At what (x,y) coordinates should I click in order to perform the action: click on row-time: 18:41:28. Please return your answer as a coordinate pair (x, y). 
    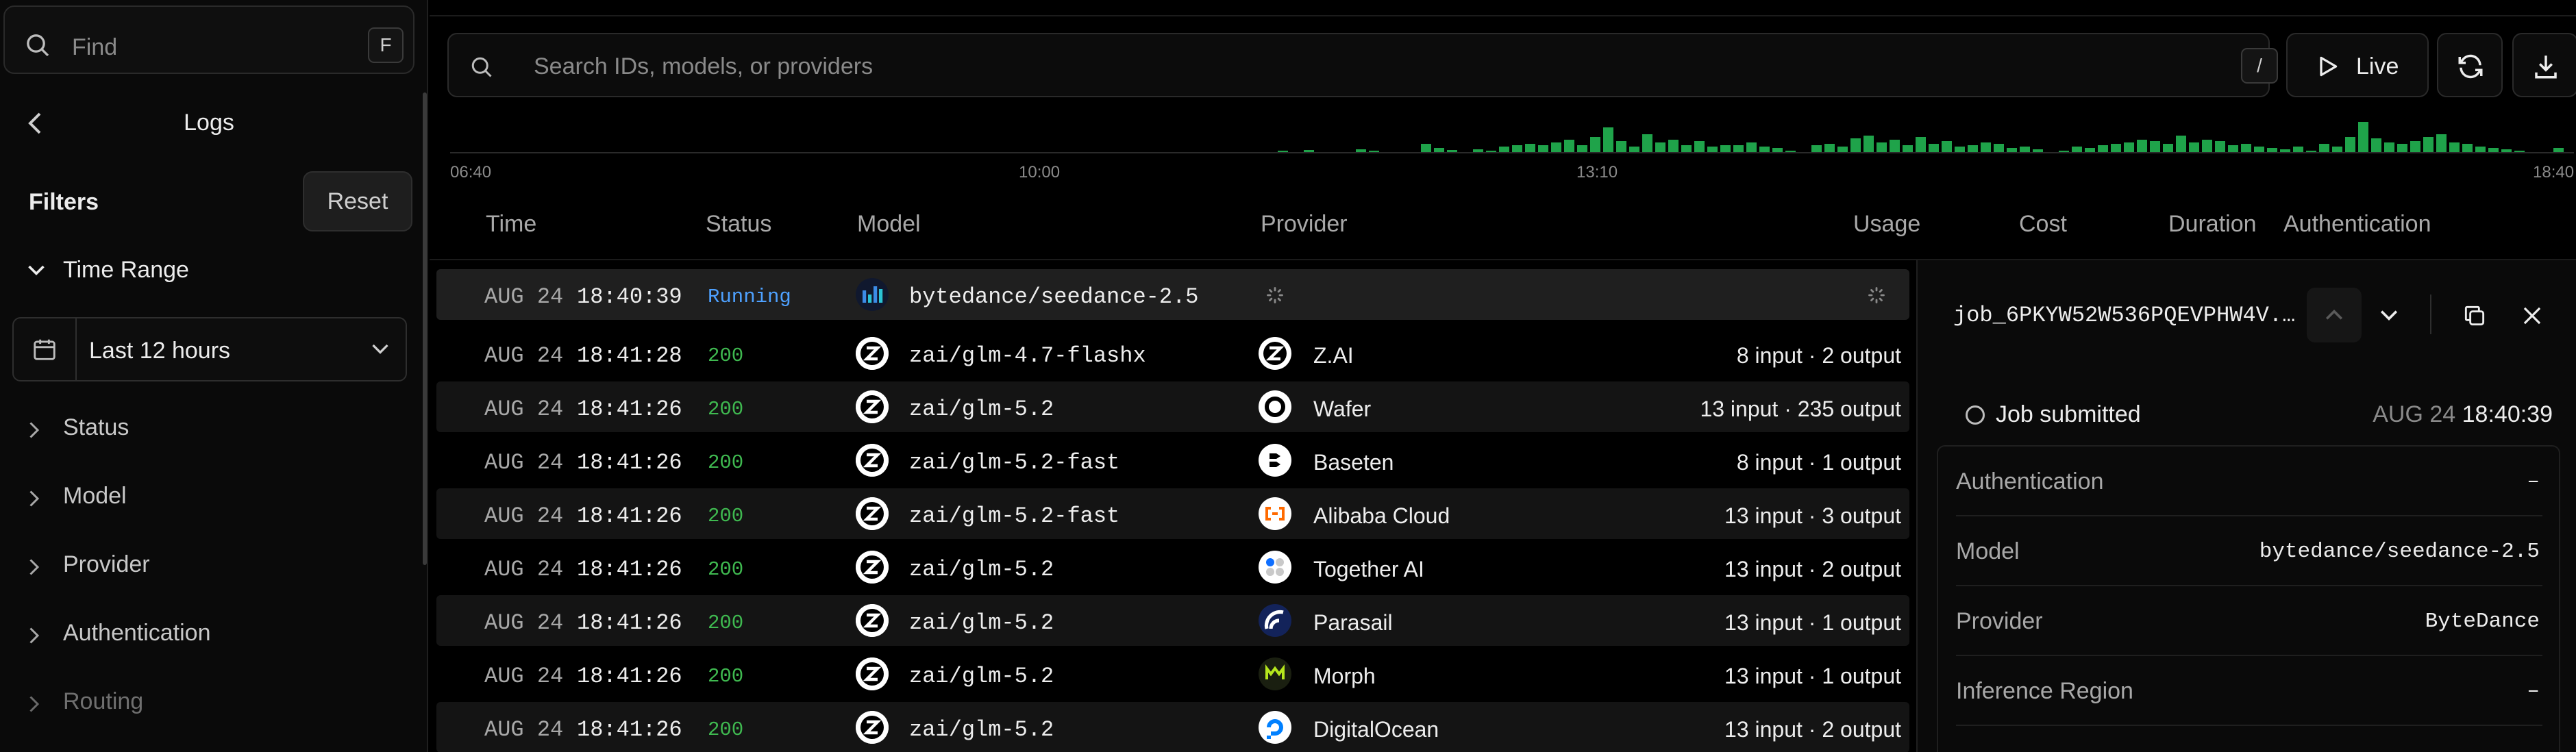
    Looking at the image, I should click on (629, 355).